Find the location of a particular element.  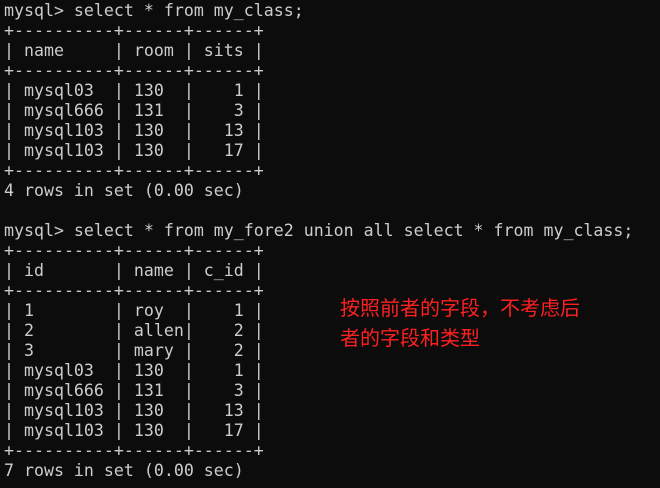

terminal-line: | 1 | roy | 1 | is located at coordinates (134, 310).